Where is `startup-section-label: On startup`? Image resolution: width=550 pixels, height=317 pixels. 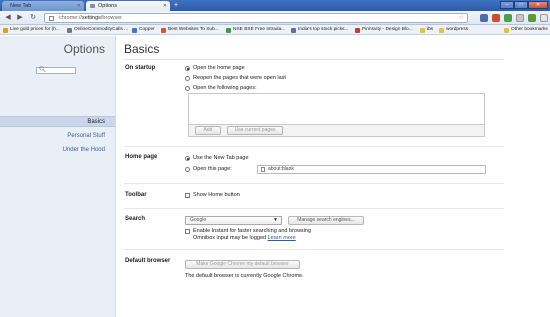
startup-section-label: On startup is located at coordinates (140, 68).